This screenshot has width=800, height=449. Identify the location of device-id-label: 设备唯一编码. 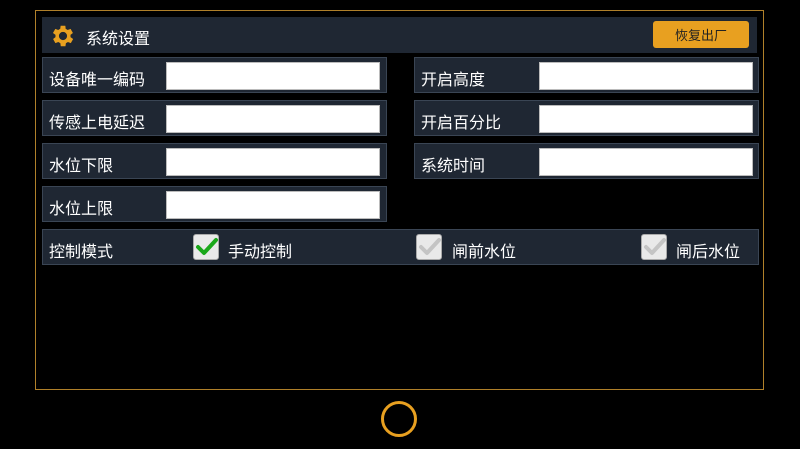
(97, 79).